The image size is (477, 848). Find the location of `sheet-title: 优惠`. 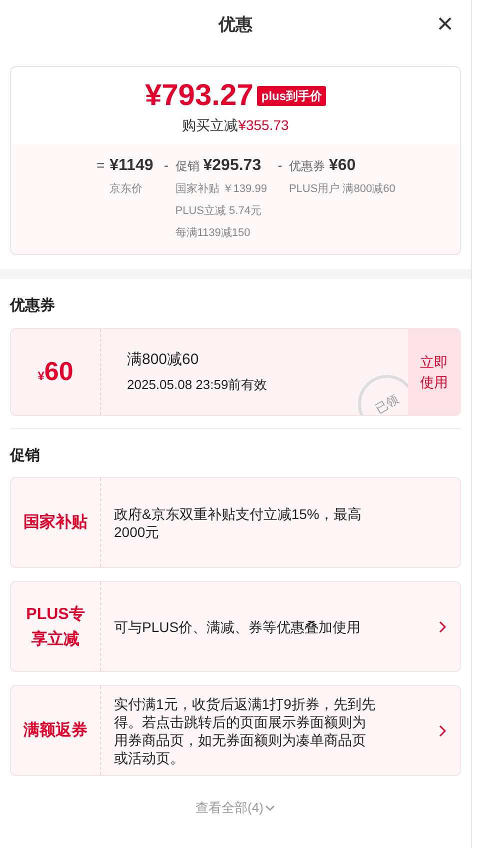

sheet-title: 优惠 is located at coordinates (235, 25).